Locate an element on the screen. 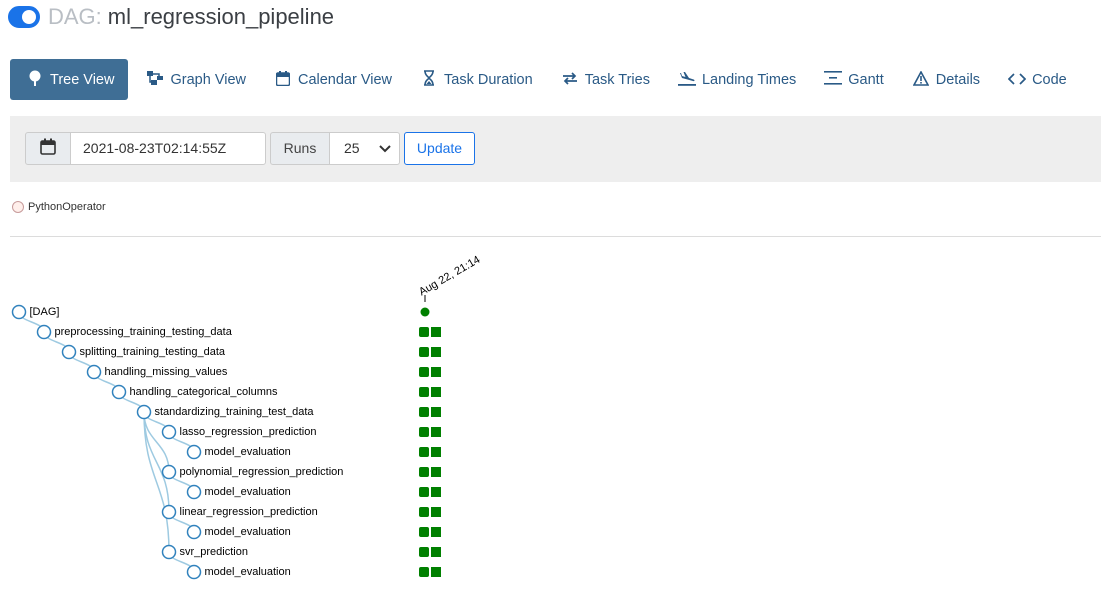  task-label: svr_prediction is located at coordinates (214, 552).